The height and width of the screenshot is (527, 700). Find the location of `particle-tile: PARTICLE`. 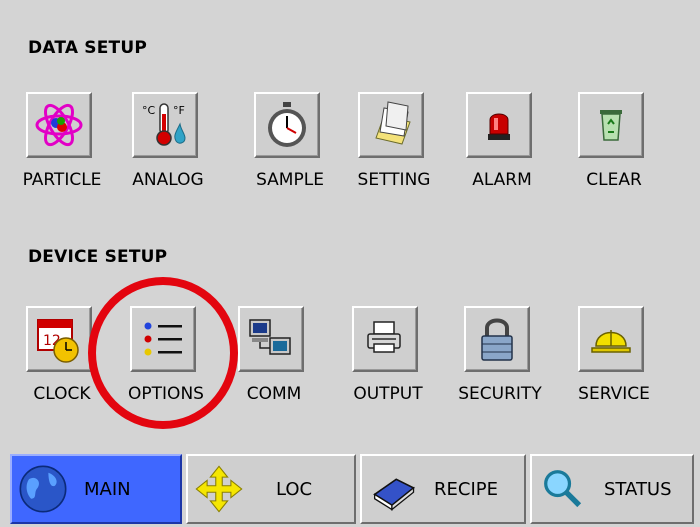

particle-tile: PARTICLE is located at coordinates (62, 152).